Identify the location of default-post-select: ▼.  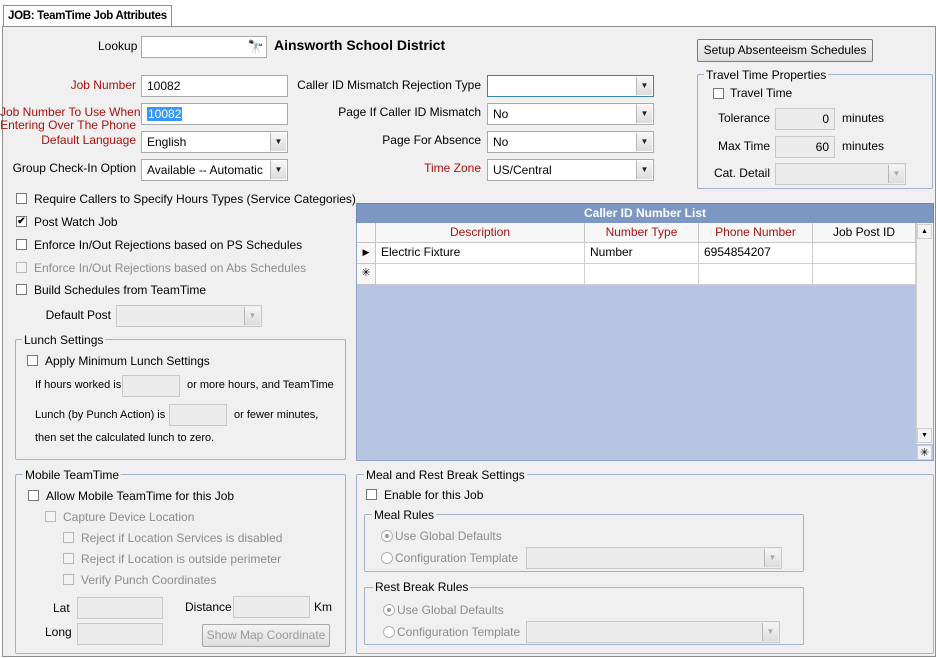
(189, 316).